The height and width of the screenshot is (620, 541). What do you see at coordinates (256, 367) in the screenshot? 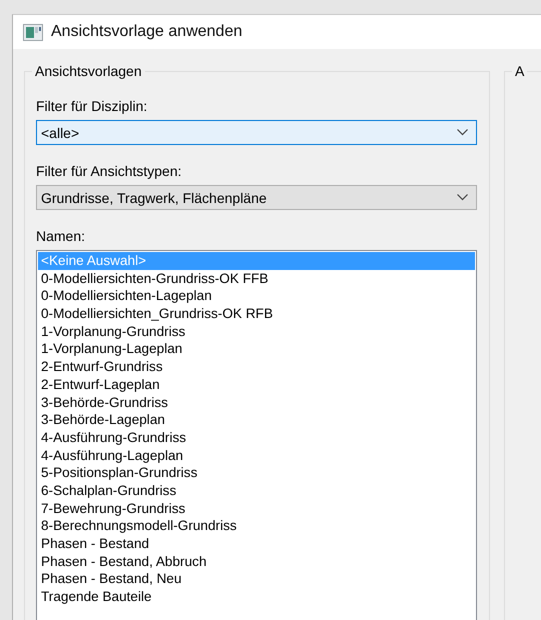
I see `list-item: 2-Entwurf-Grundriss` at bounding box center [256, 367].